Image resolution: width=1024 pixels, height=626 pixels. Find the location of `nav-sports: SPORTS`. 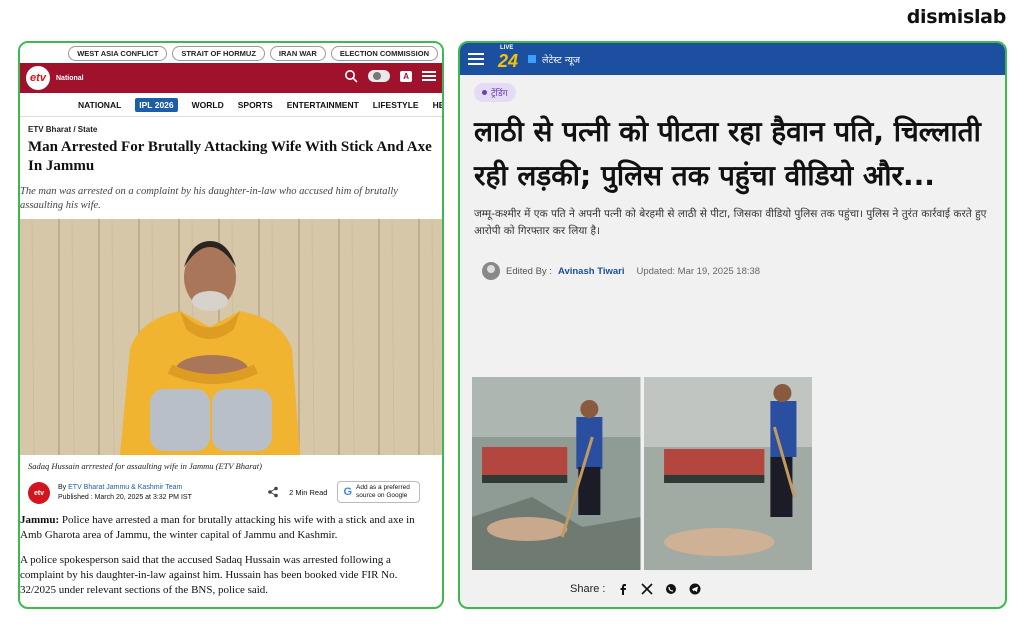

nav-sports: SPORTS is located at coordinates (255, 105).